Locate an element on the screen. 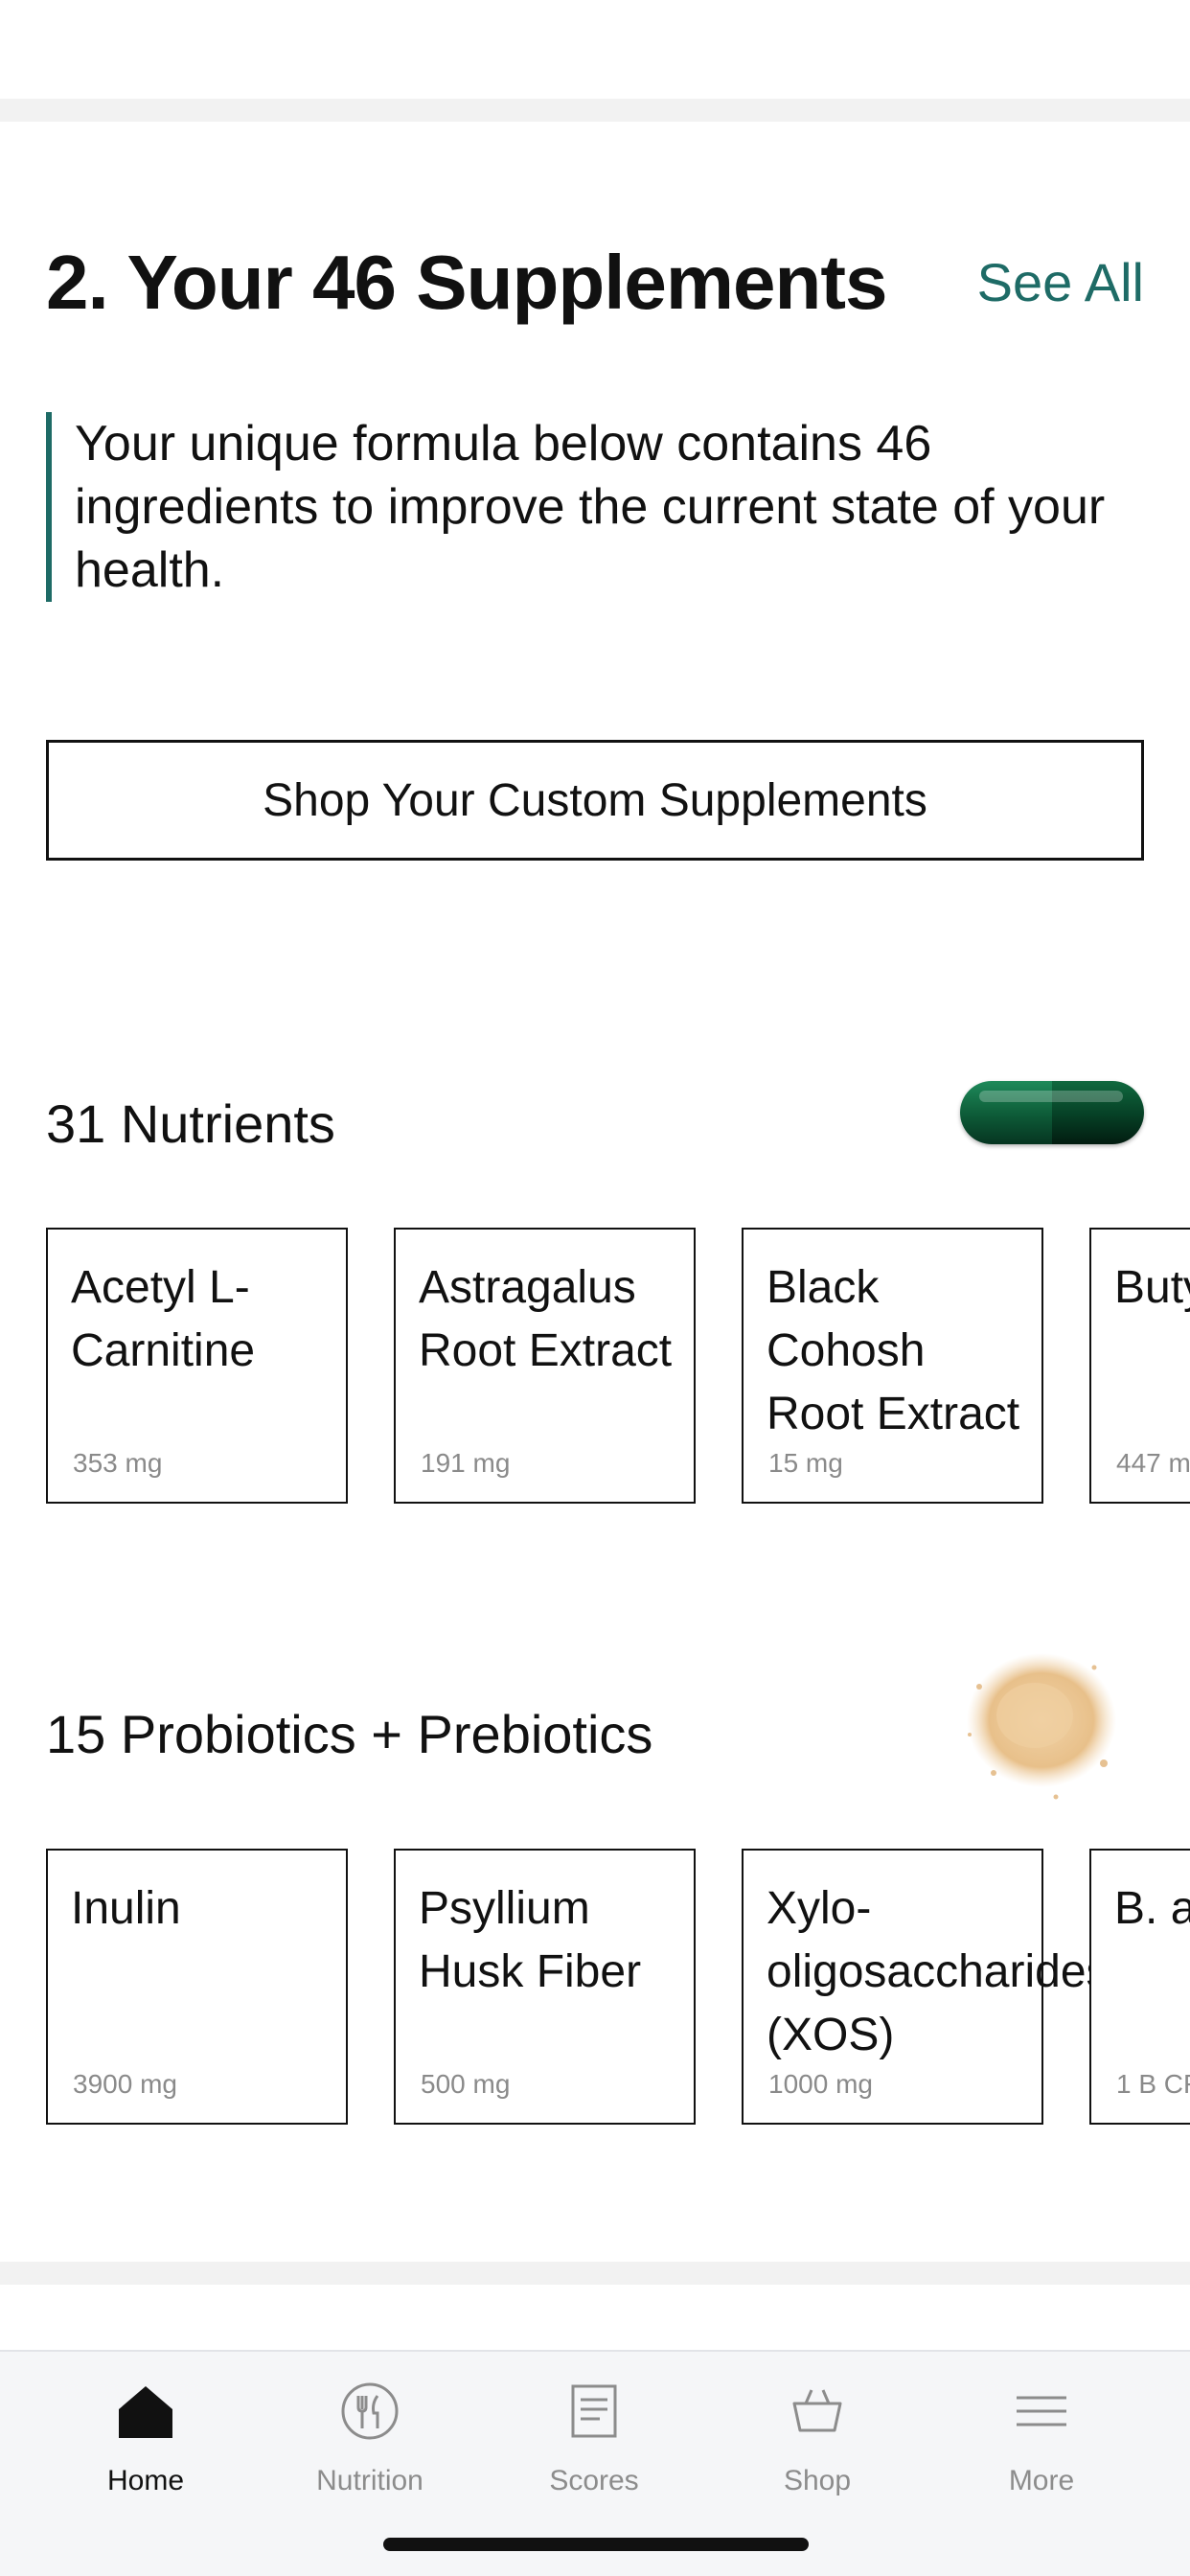 This screenshot has height=2576, width=1190. section-header: 2. Your 46 Supplements See All is located at coordinates (595, 282).